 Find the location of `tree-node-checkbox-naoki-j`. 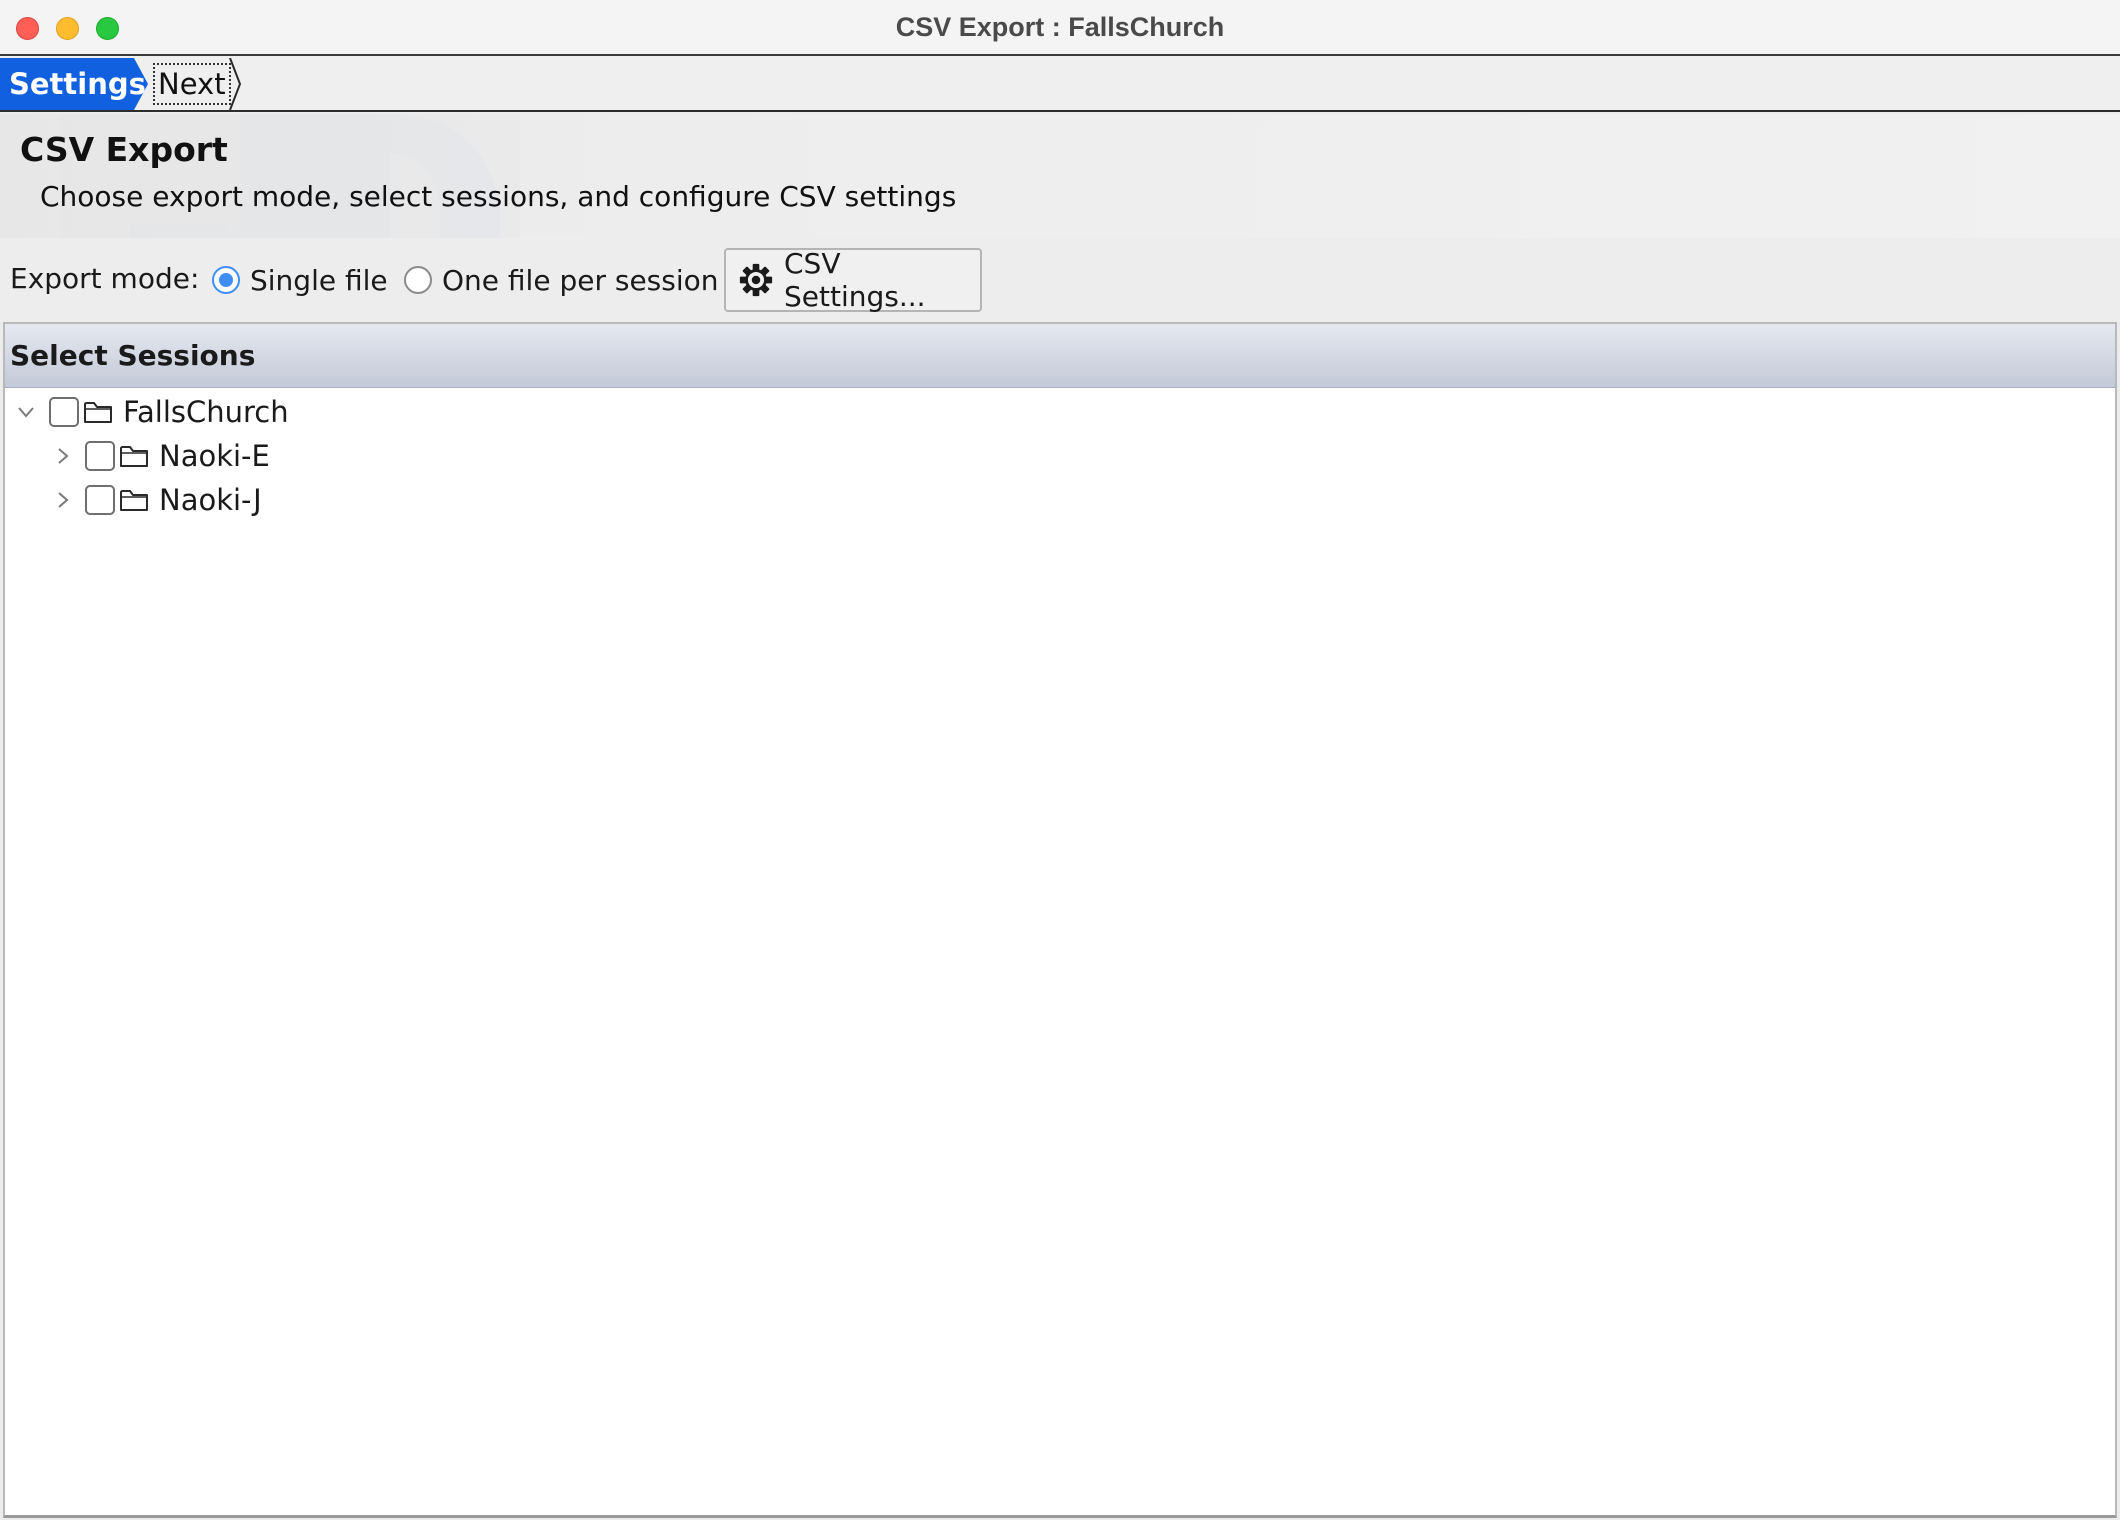

tree-node-checkbox-naoki-j is located at coordinates (100, 500).